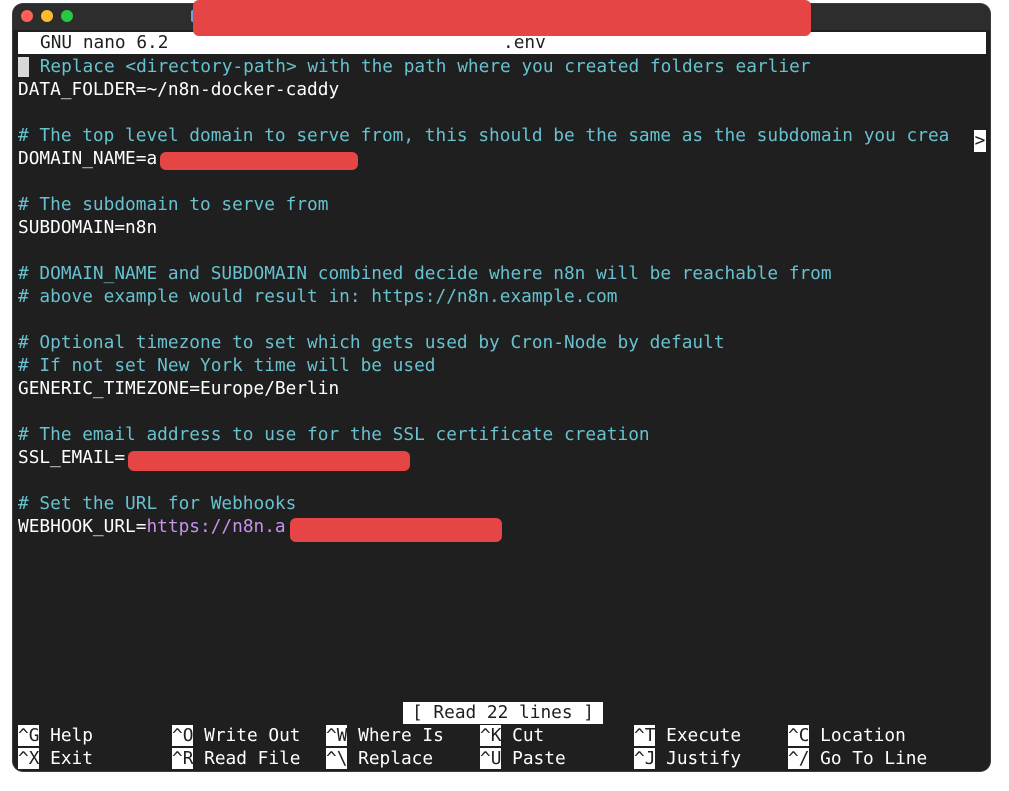  Describe the element at coordinates (236, 736) in the screenshot. I see `shortcut-write-out: ^O Write Out` at that location.